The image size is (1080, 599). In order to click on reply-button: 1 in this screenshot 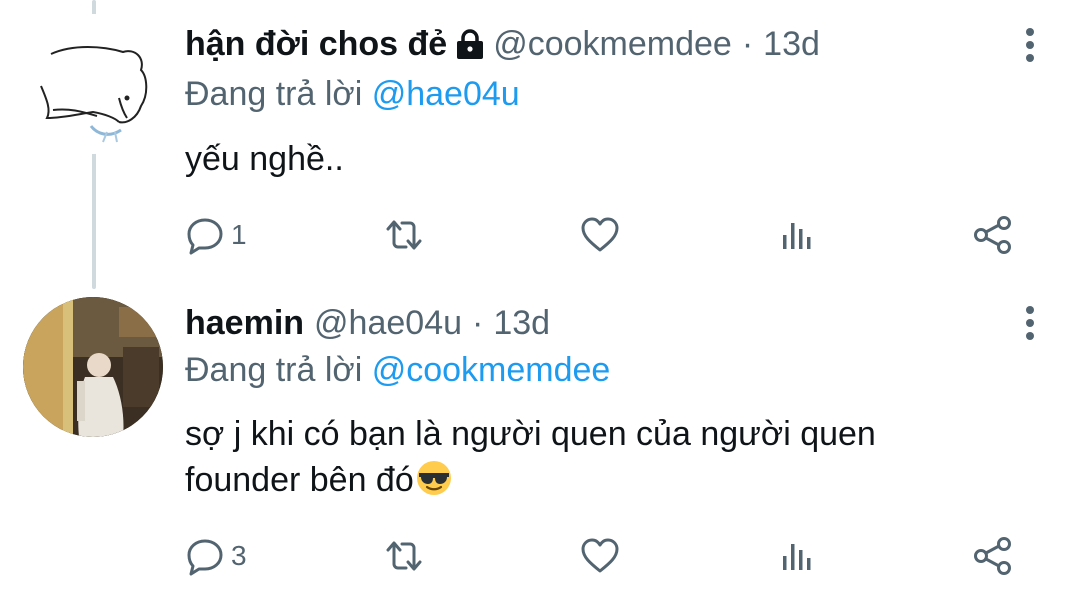, I will do `click(216, 235)`.